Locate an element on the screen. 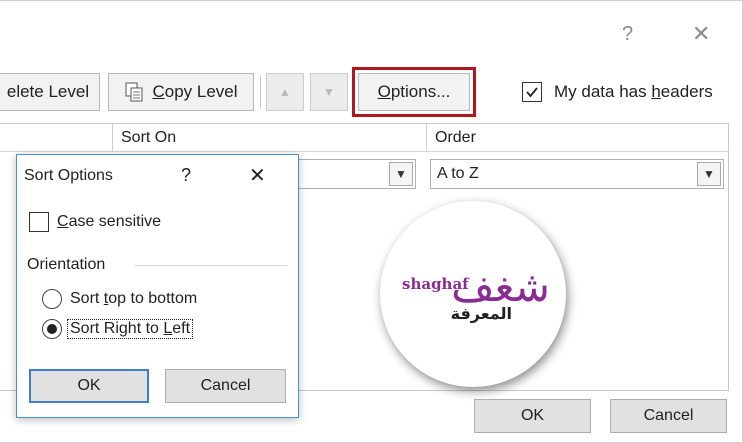 The image size is (743, 443). order-combo: A to Z ▼ is located at coordinates (577, 174).